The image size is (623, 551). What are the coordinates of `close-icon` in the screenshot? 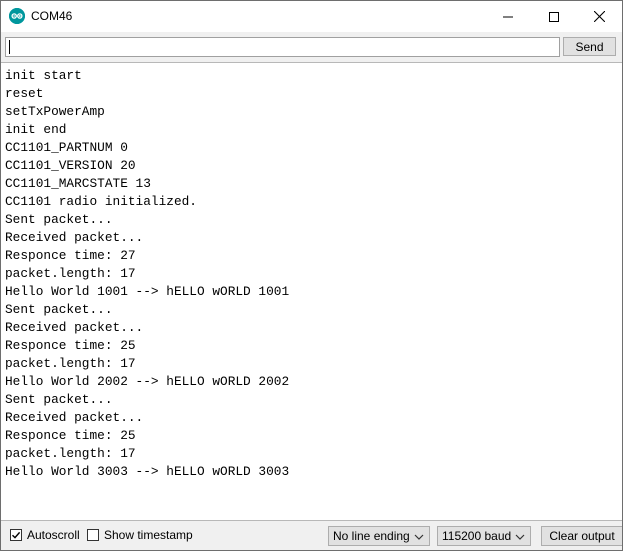 It's located at (599, 16).